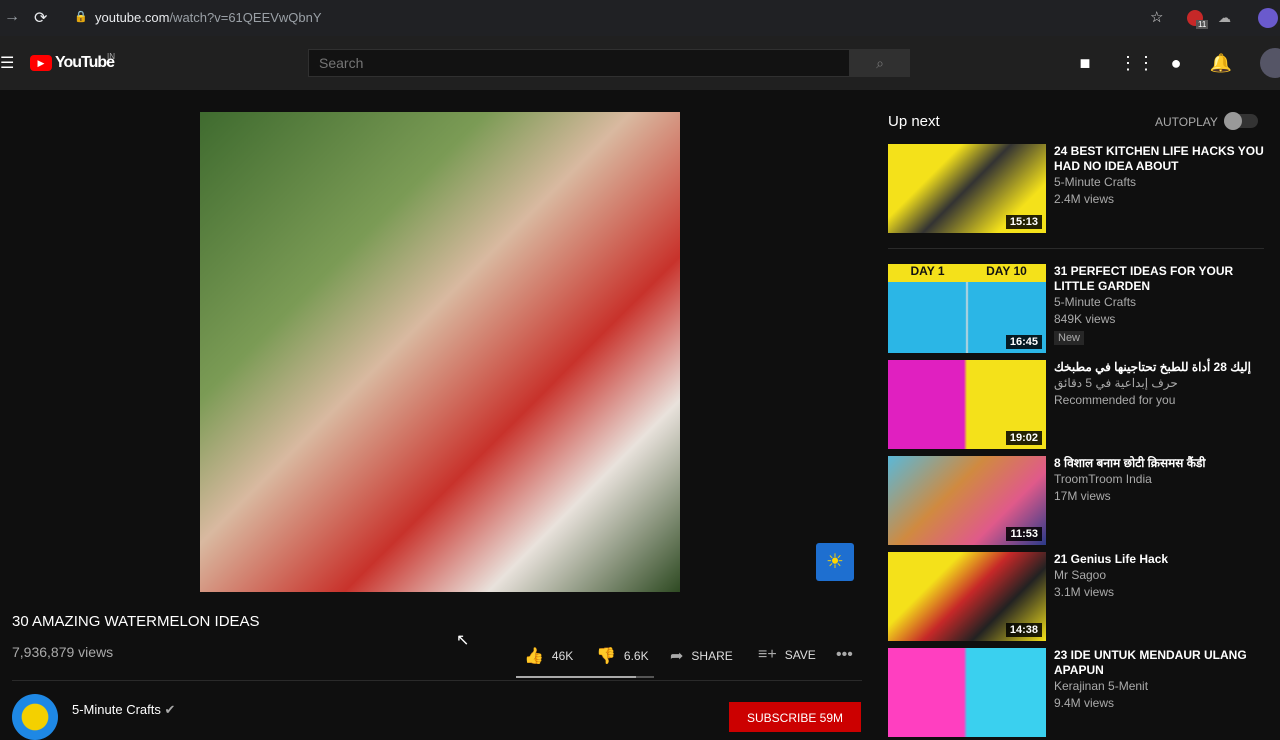 This screenshot has width=1280, height=740. Describe the element at coordinates (606, 656) in the screenshot. I see `thumbs-down-icon: 👎` at that location.